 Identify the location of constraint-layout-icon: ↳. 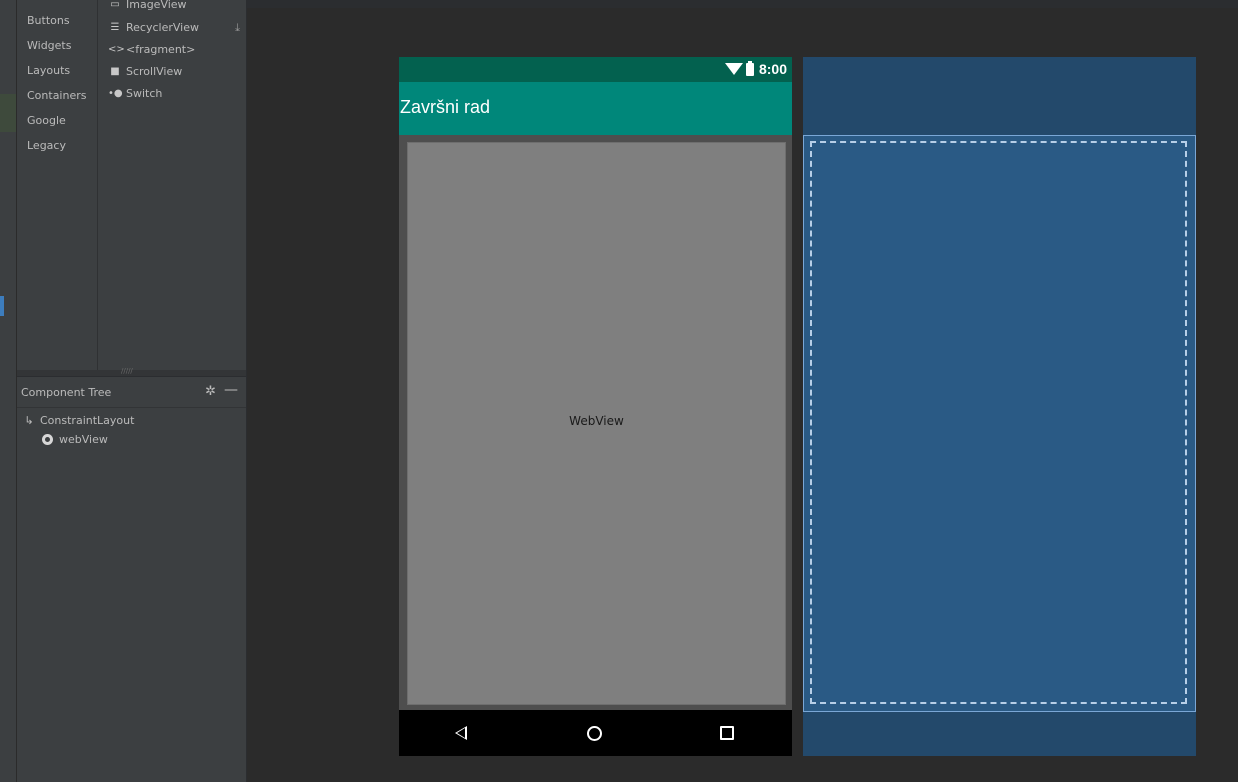
(29, 420).